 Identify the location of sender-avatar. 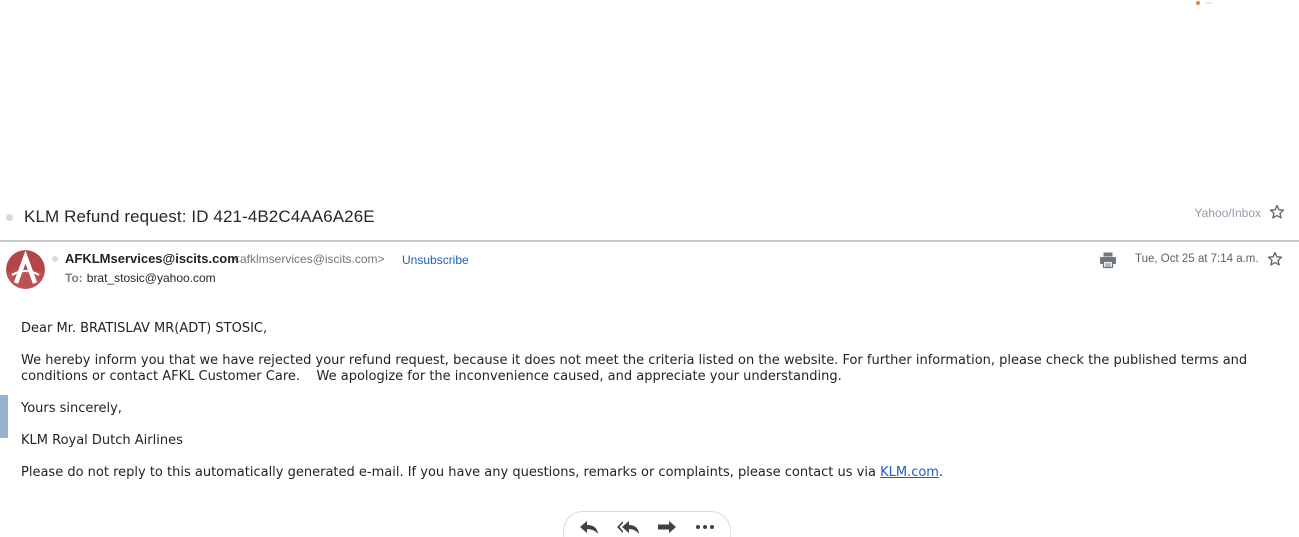
(25, 269).